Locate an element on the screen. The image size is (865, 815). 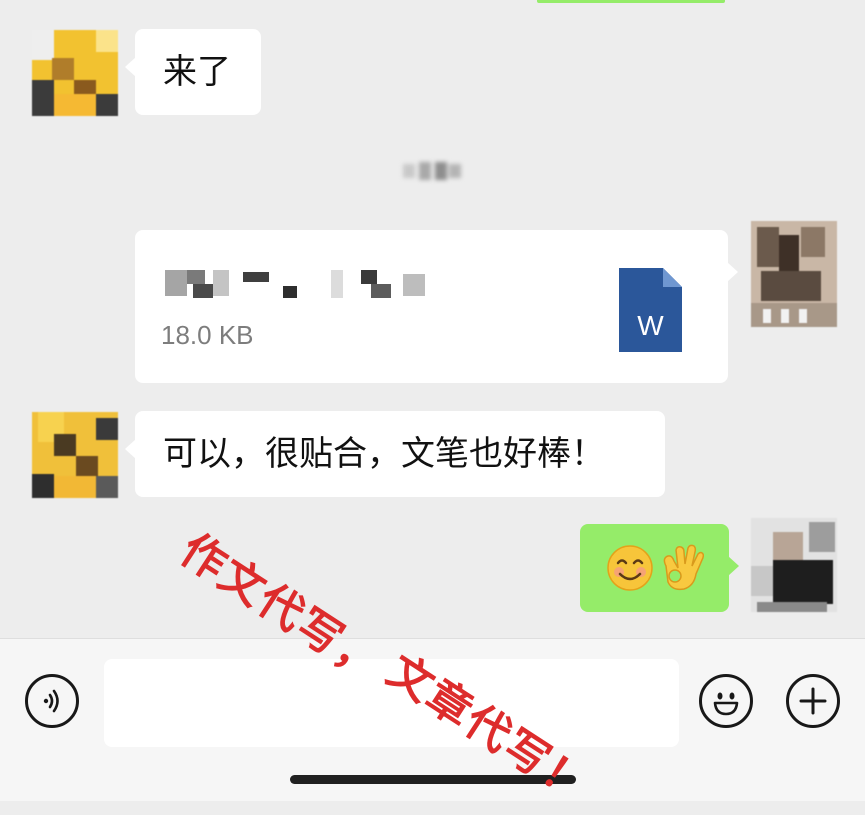
smiling-face-emoji is located at coordinates (630, 568).